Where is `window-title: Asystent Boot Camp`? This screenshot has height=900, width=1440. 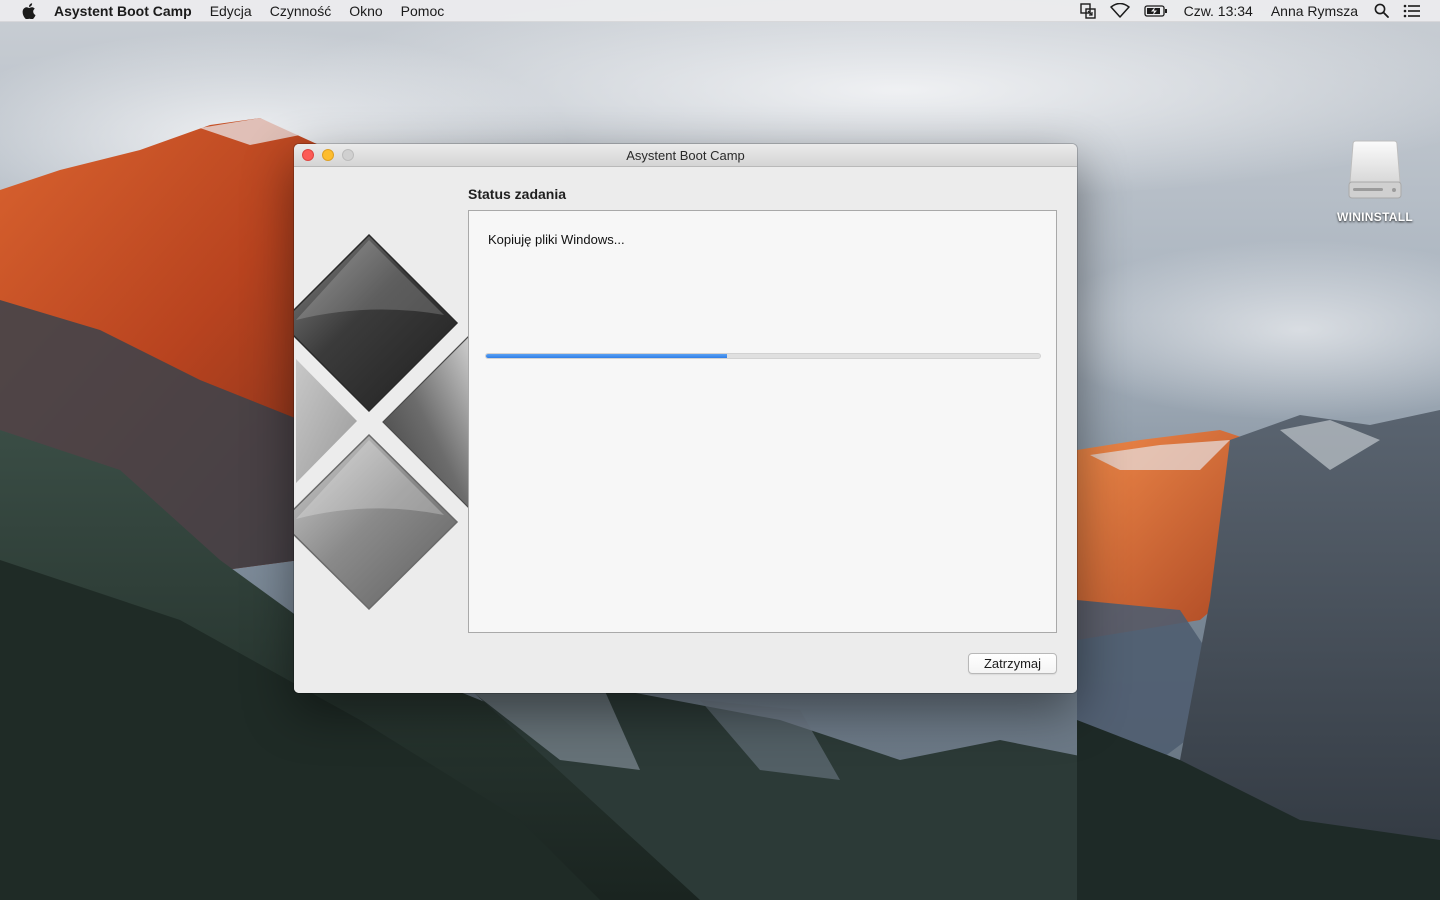
window-title: Asystent Boot Camp is located at coordinates (685, 155).